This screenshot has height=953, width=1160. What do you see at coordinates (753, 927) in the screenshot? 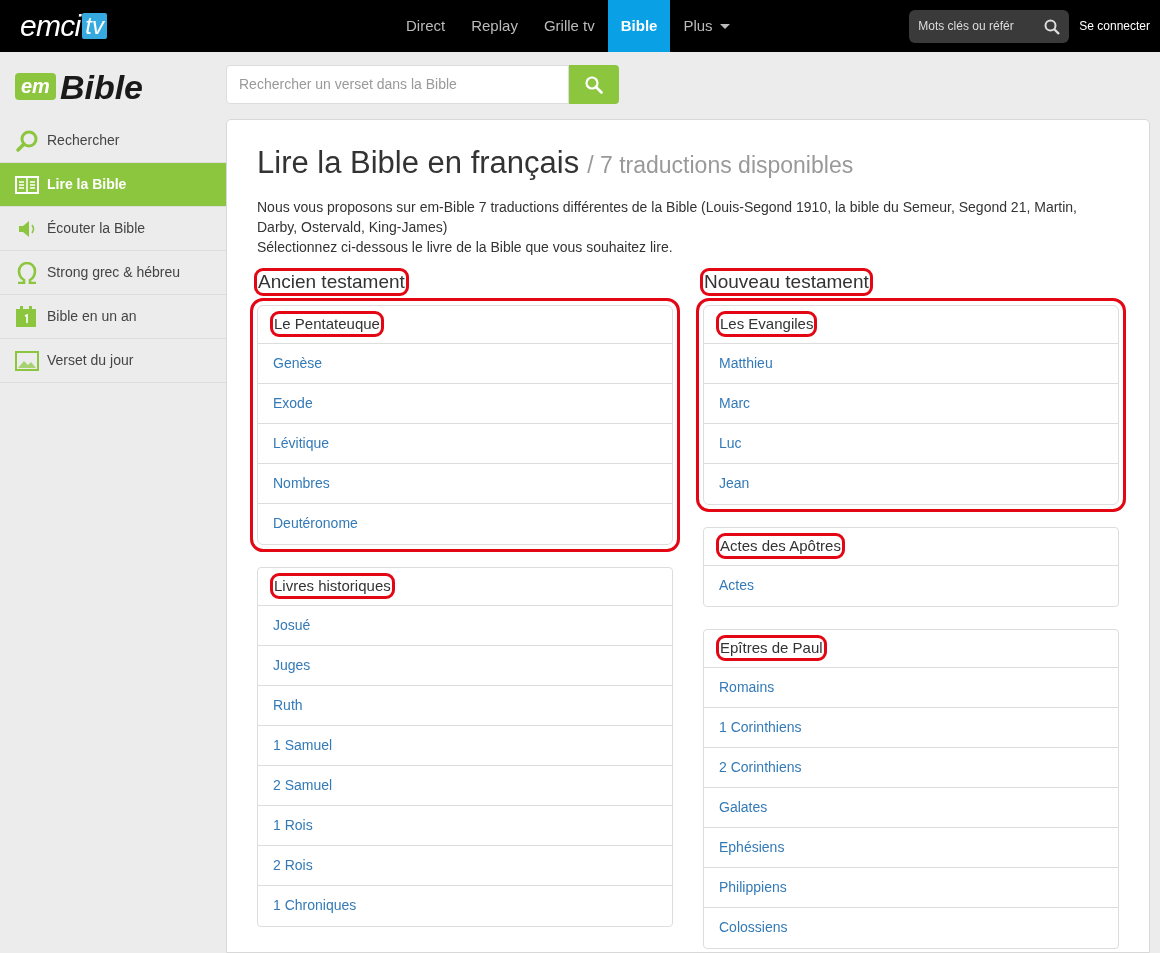
I see `book-link: Colossiens` at bounding box center [753, 927].